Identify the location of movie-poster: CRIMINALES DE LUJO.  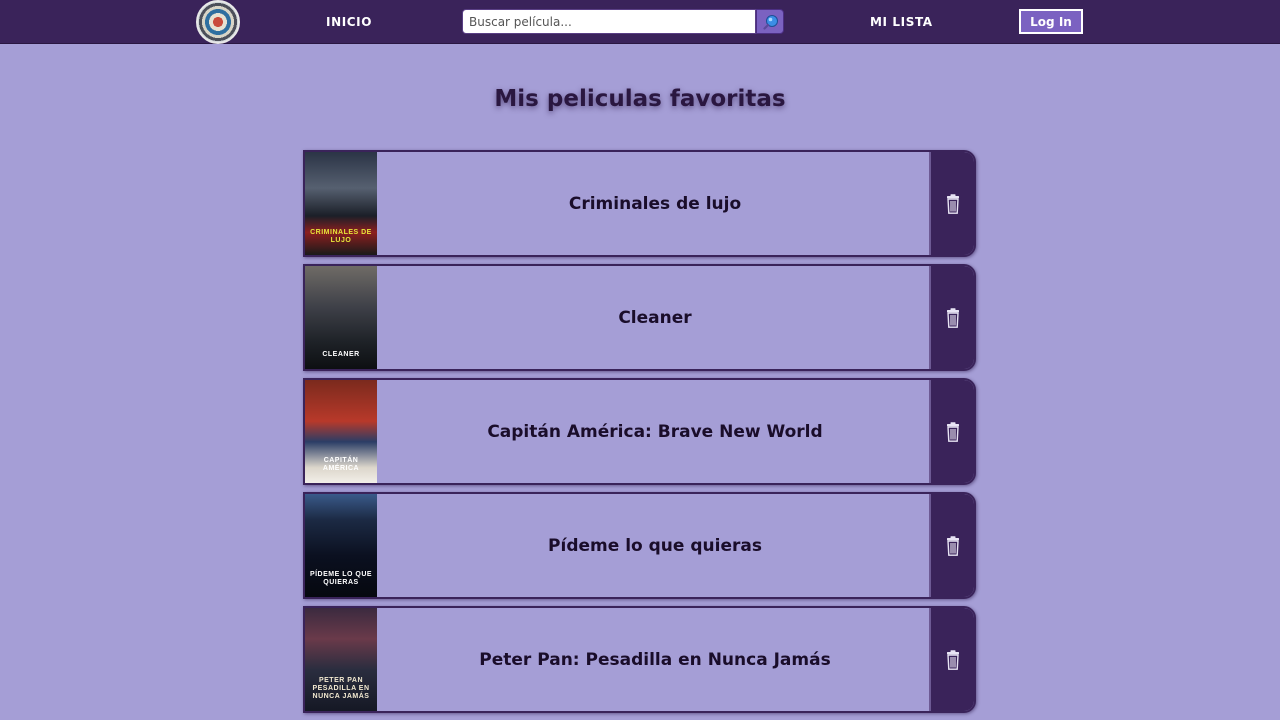
(341, 203).